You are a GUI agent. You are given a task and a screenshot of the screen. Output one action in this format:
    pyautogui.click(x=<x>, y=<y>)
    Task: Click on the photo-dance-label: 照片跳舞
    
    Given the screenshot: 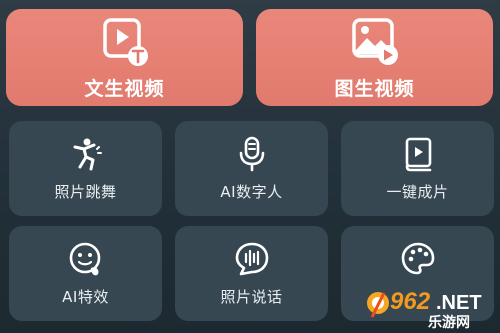 What is the action you would take?
    pyautogui.click(x=85, y=192)
    